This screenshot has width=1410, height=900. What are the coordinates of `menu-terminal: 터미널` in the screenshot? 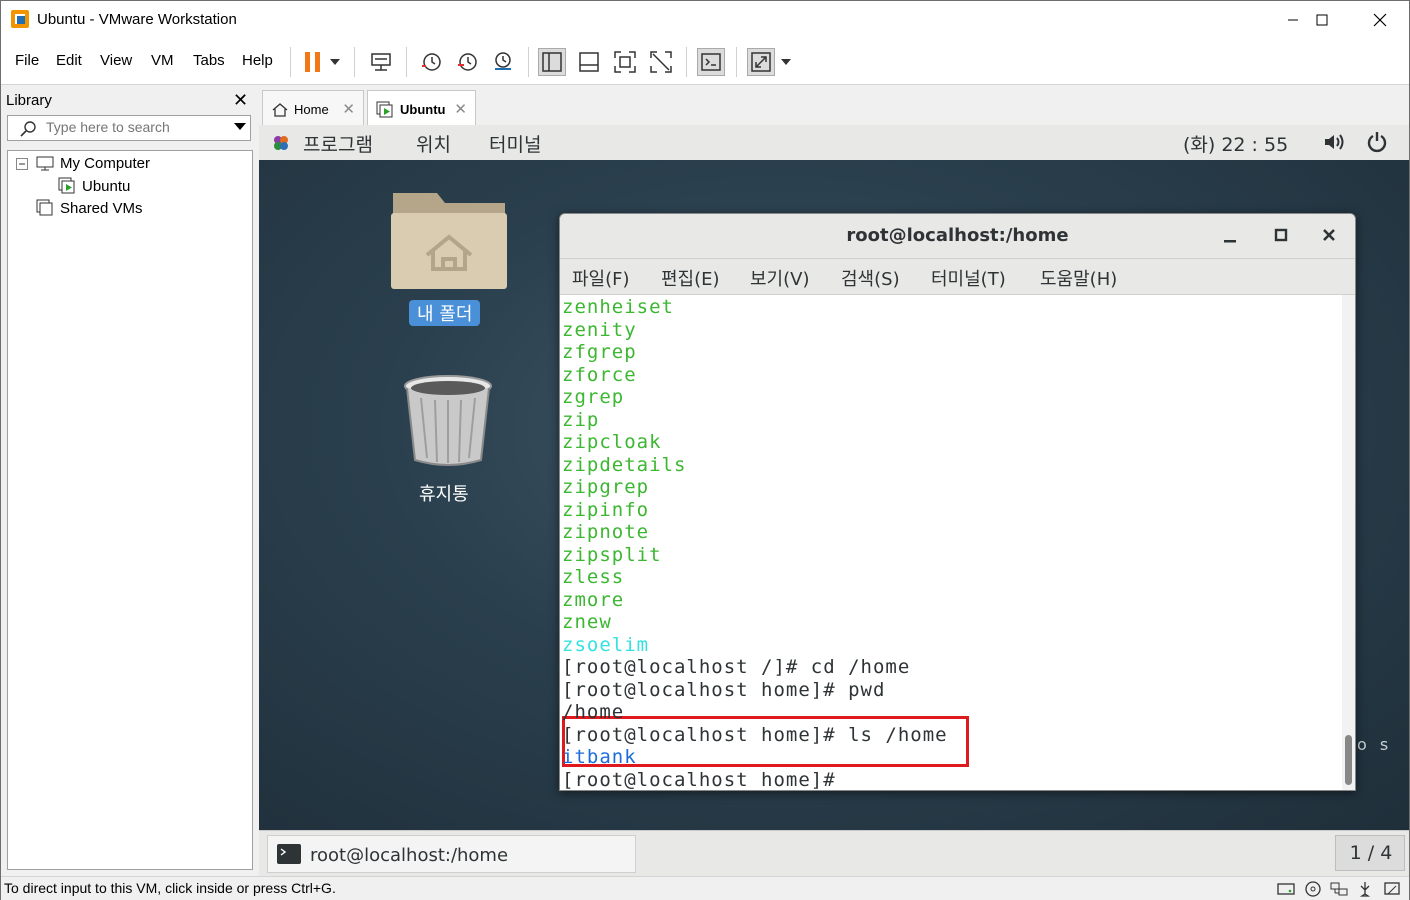 It's located at (515, 143).